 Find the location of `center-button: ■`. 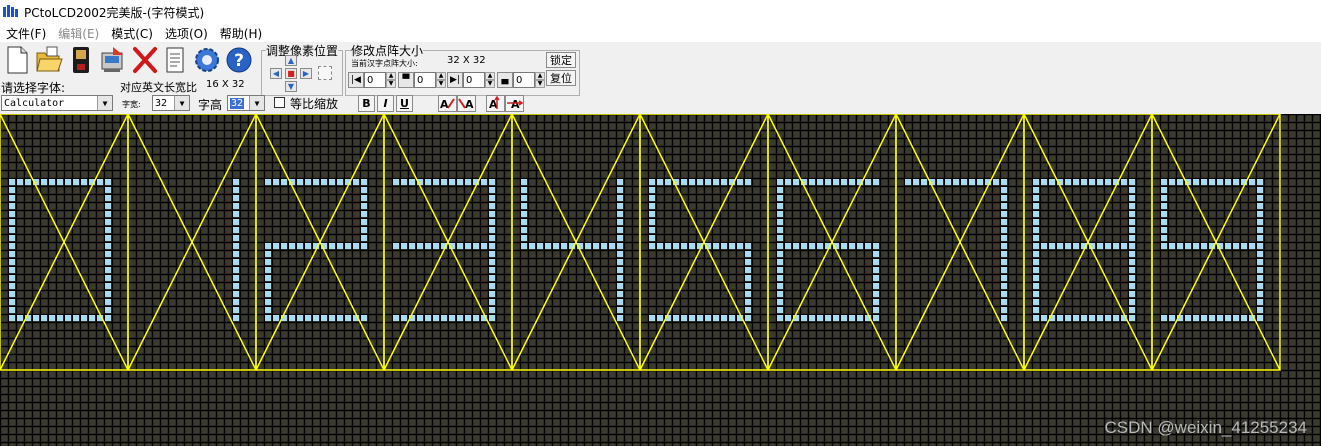

center-button: ■ is located at coordinates (291, 73).